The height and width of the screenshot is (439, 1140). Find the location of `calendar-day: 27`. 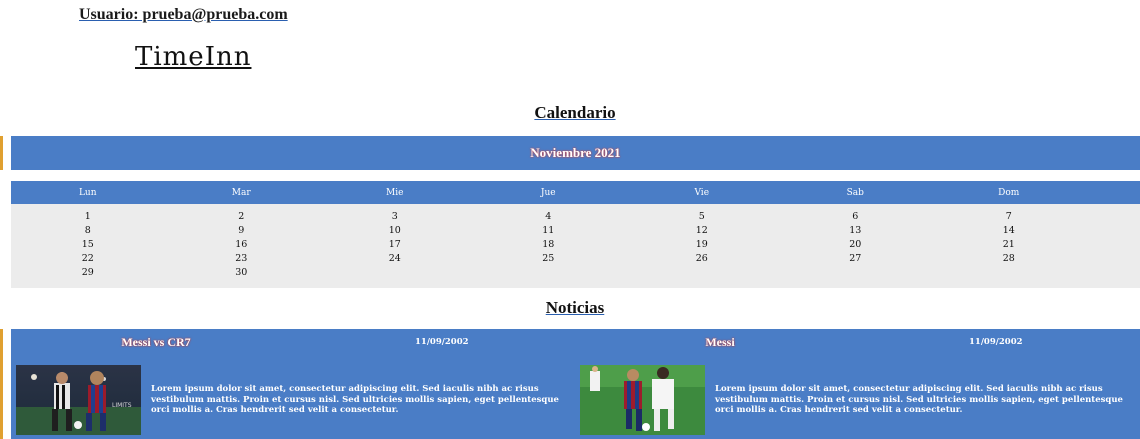

calendar-day: 27 is located at coordinates (855, 259).